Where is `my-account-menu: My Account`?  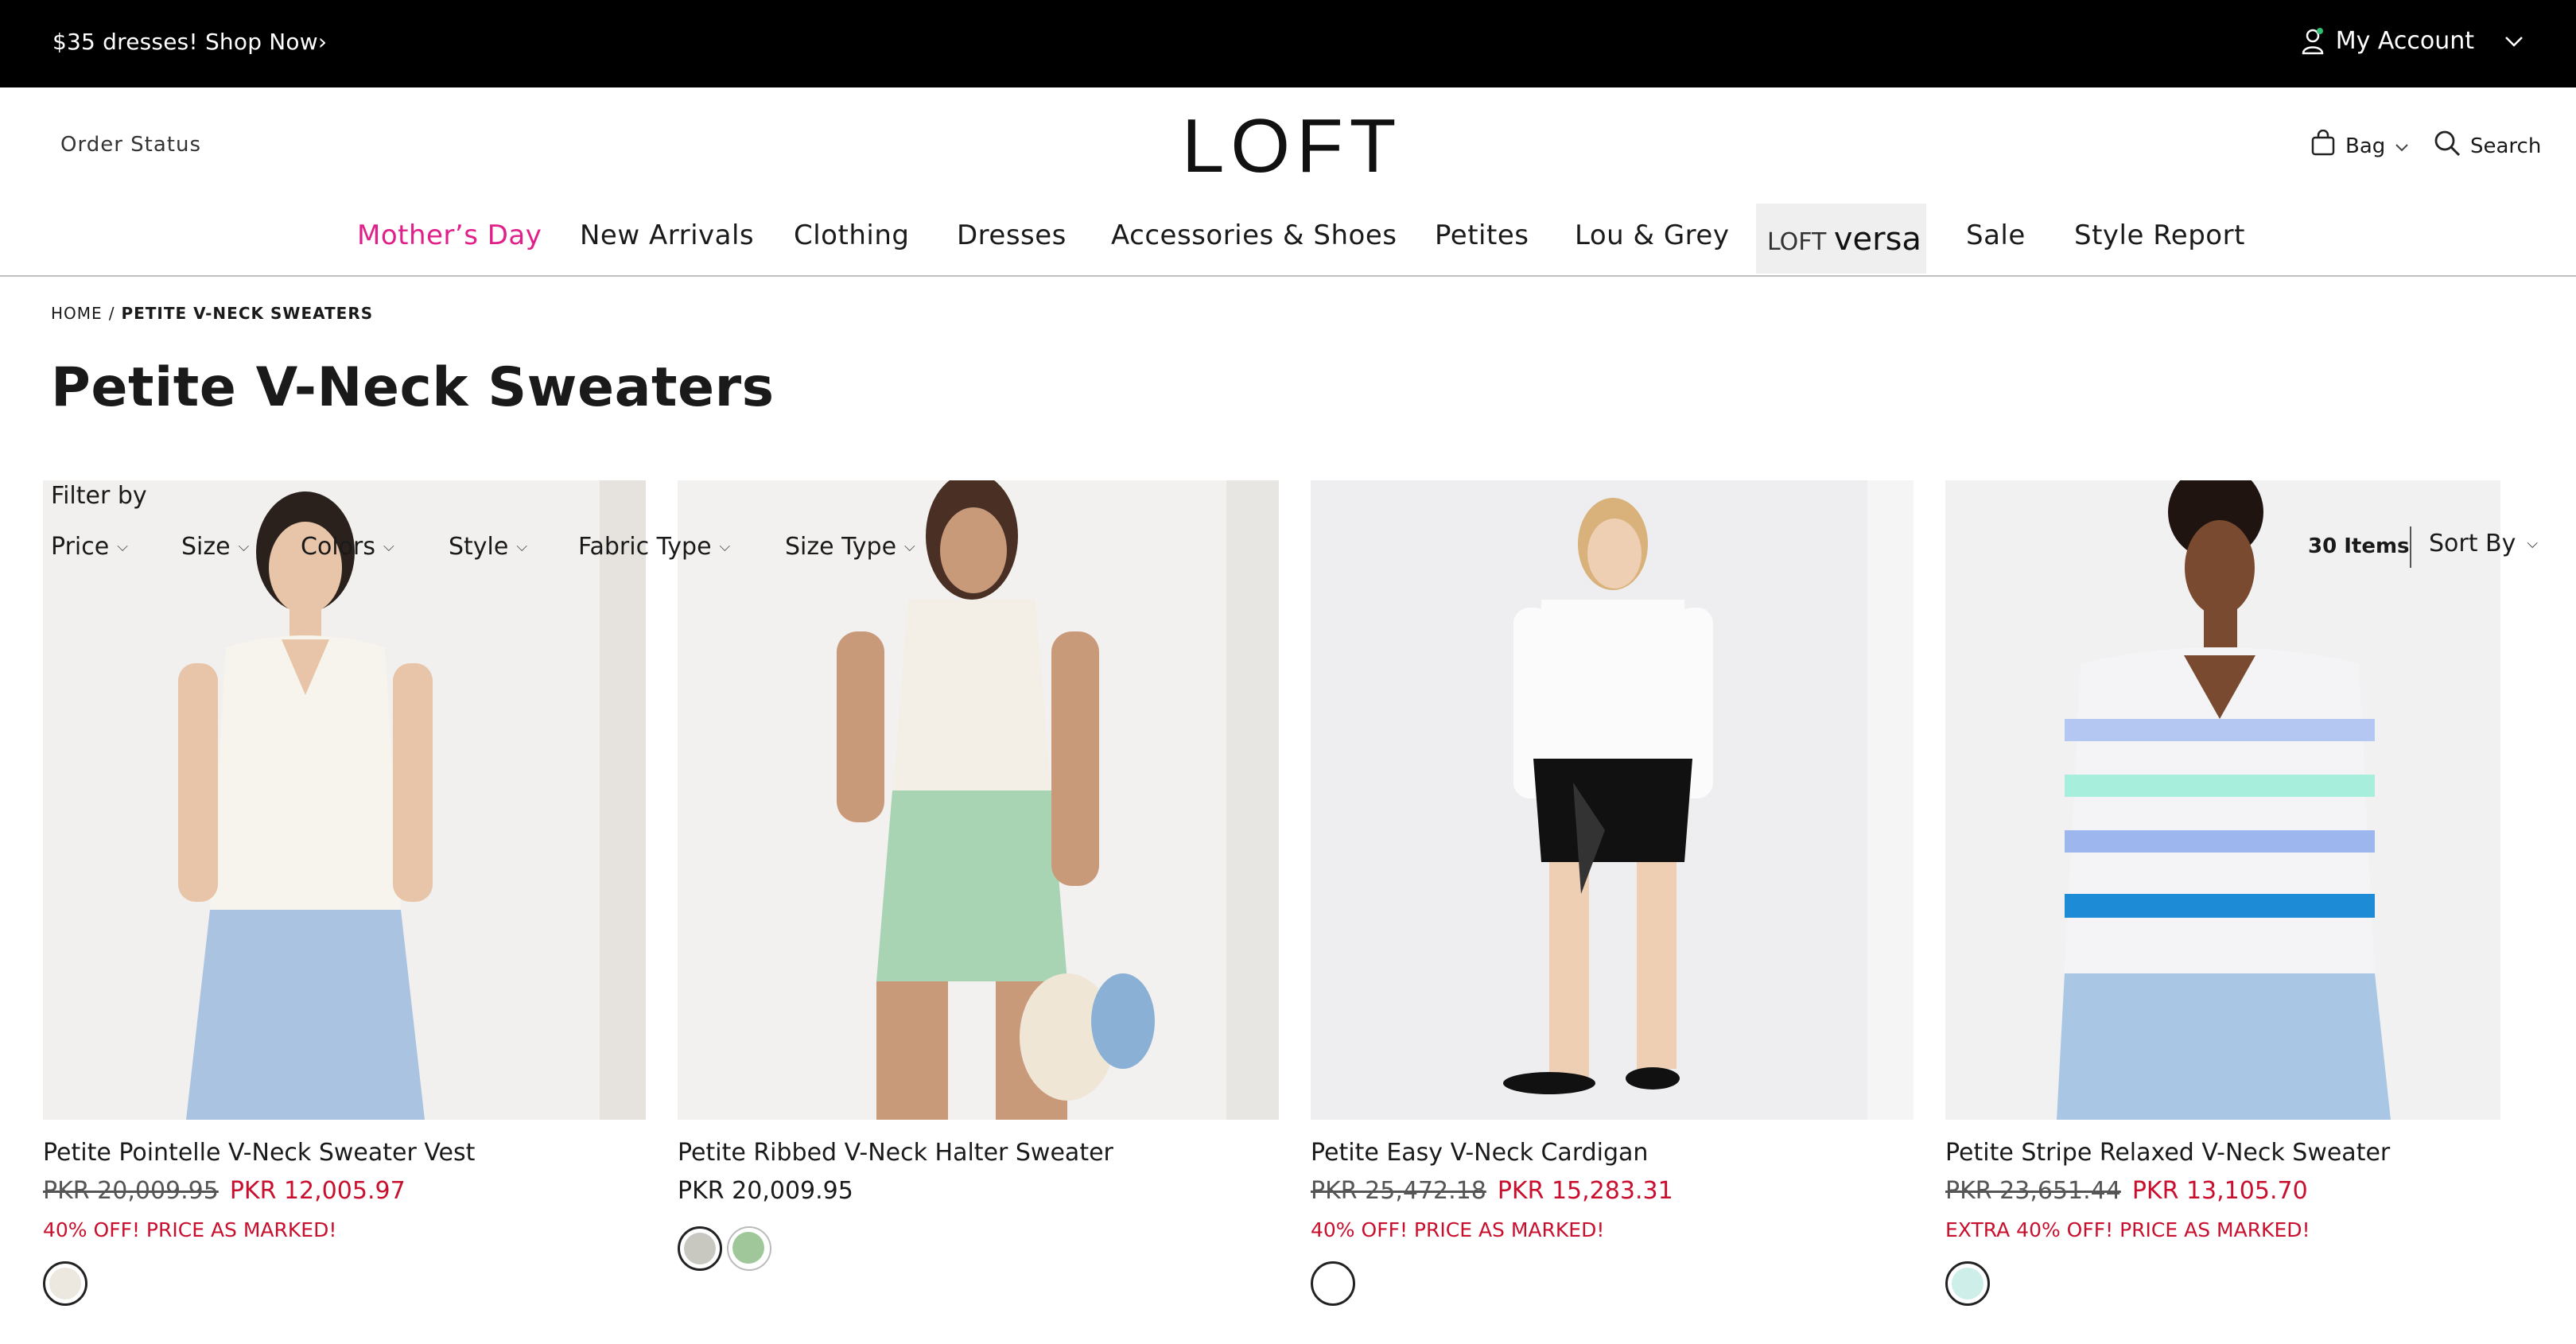
my-account-menu: My Account is located at coordinates (2412, 41).